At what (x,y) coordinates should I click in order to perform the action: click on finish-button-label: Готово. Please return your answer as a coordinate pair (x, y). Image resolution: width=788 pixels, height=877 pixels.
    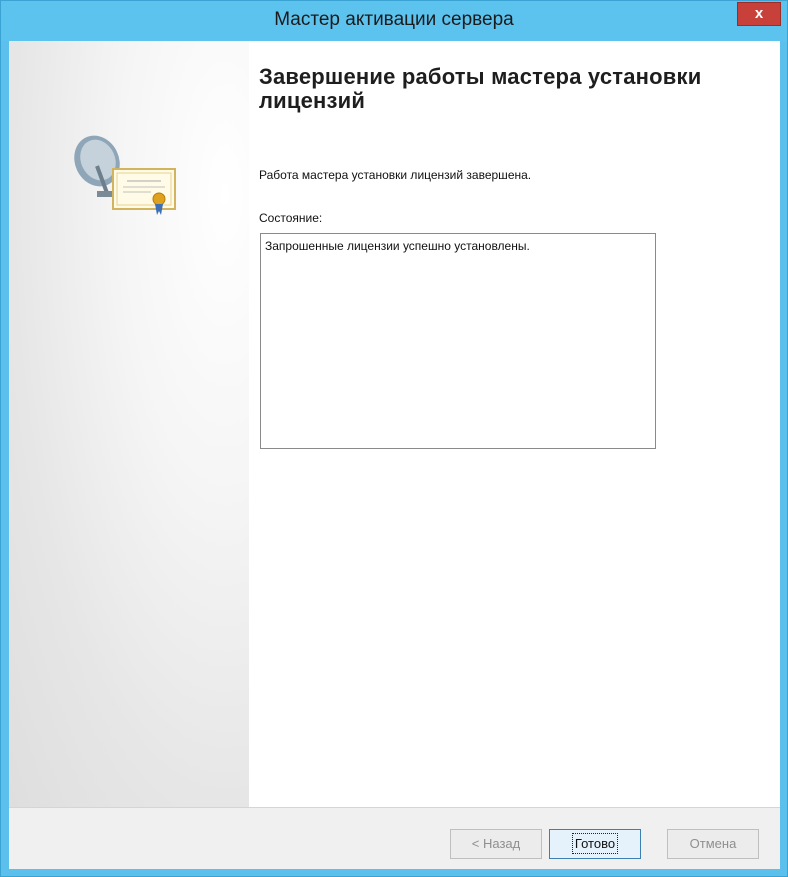
    Looking at the image, I should click on (595, 843).